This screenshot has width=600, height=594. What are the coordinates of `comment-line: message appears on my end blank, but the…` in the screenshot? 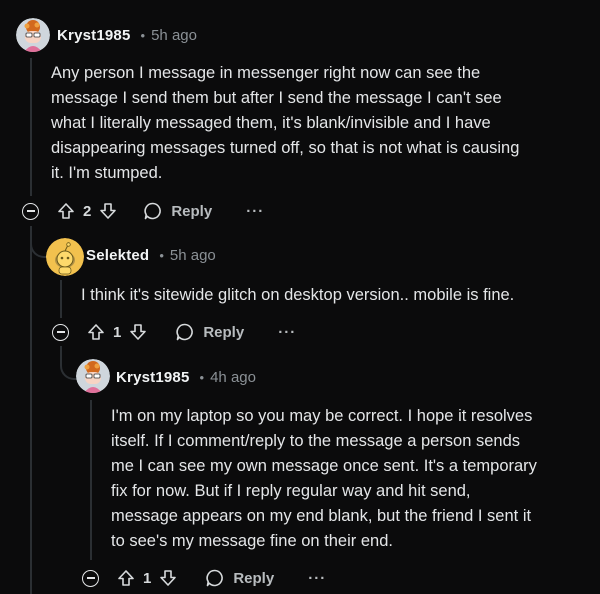 It's located at (321, 516).